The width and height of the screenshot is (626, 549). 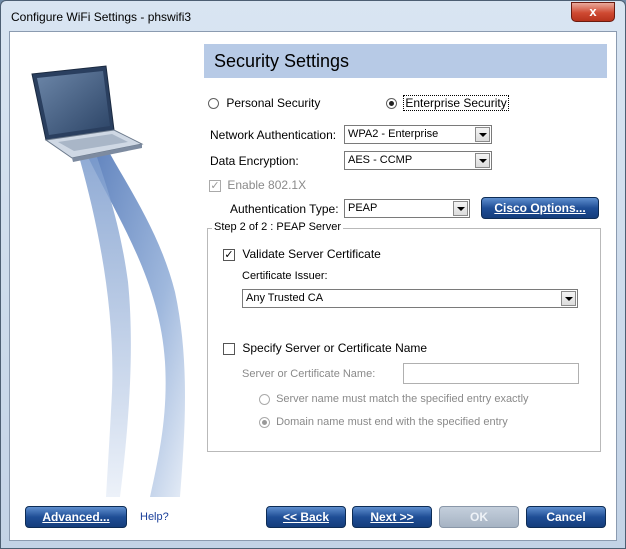 What do you see at coordinates (391, 104) in the screenshot?
I see `enterprise-security-radio` at bounding box center [391, 104].